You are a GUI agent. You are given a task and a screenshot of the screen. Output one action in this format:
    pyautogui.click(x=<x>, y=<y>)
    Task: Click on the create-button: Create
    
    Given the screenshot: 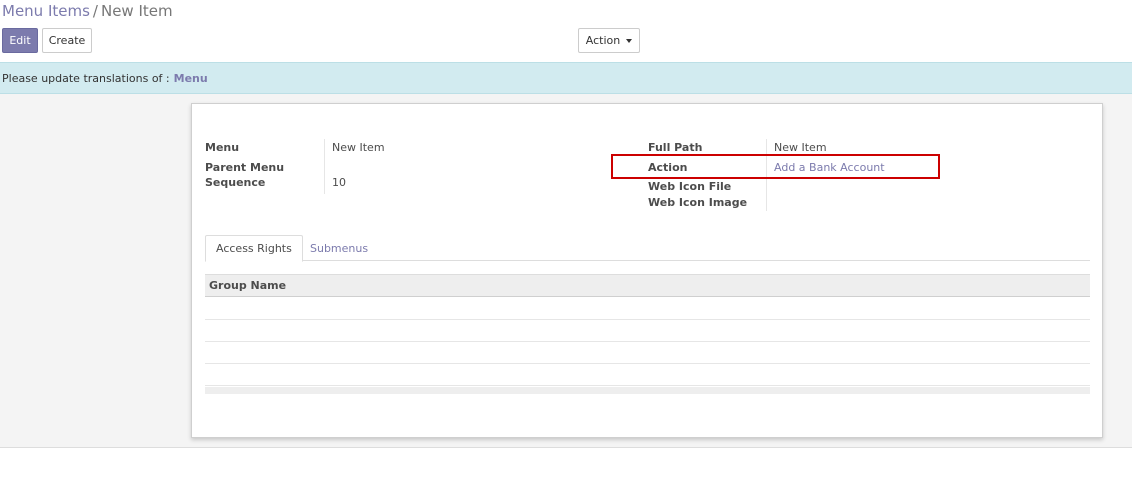 What is the action you would take?
    pyautogui.click(x=67, y=40)
    